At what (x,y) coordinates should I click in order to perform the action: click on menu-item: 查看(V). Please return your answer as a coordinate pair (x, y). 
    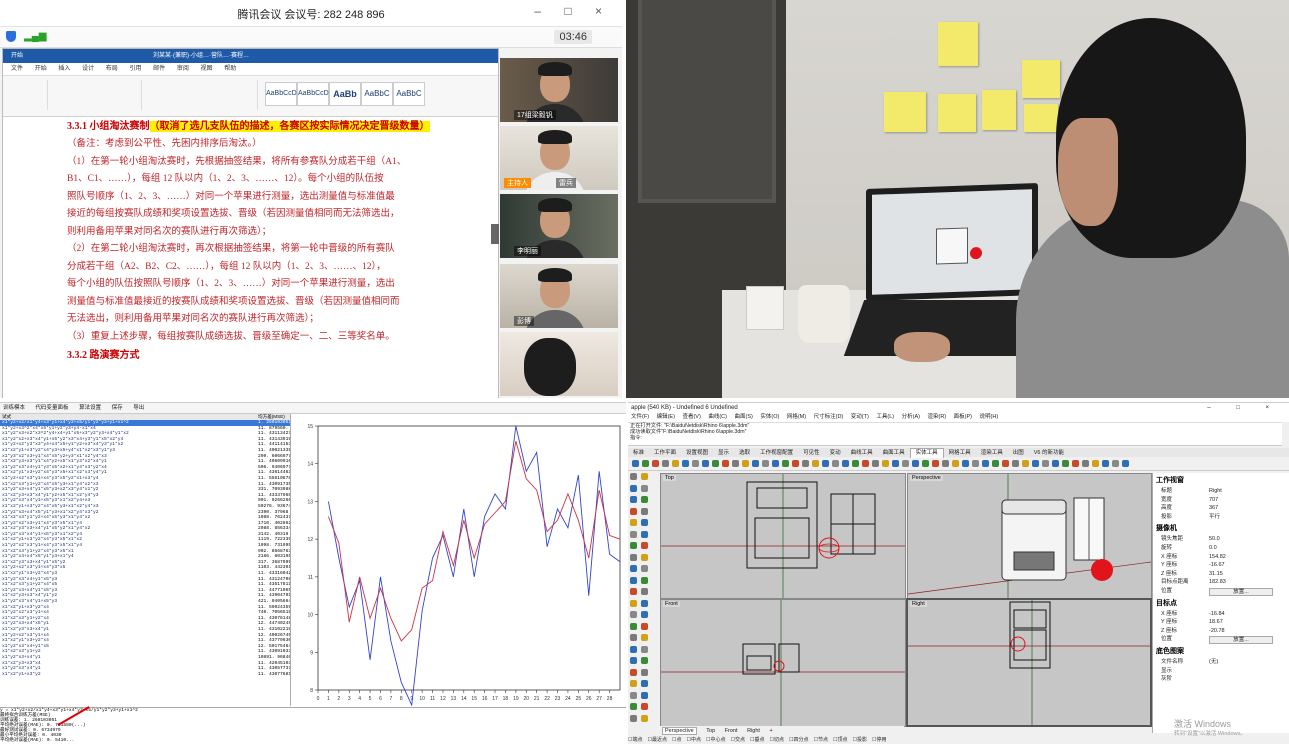
    Looking at the image, I should click on (691, 417).